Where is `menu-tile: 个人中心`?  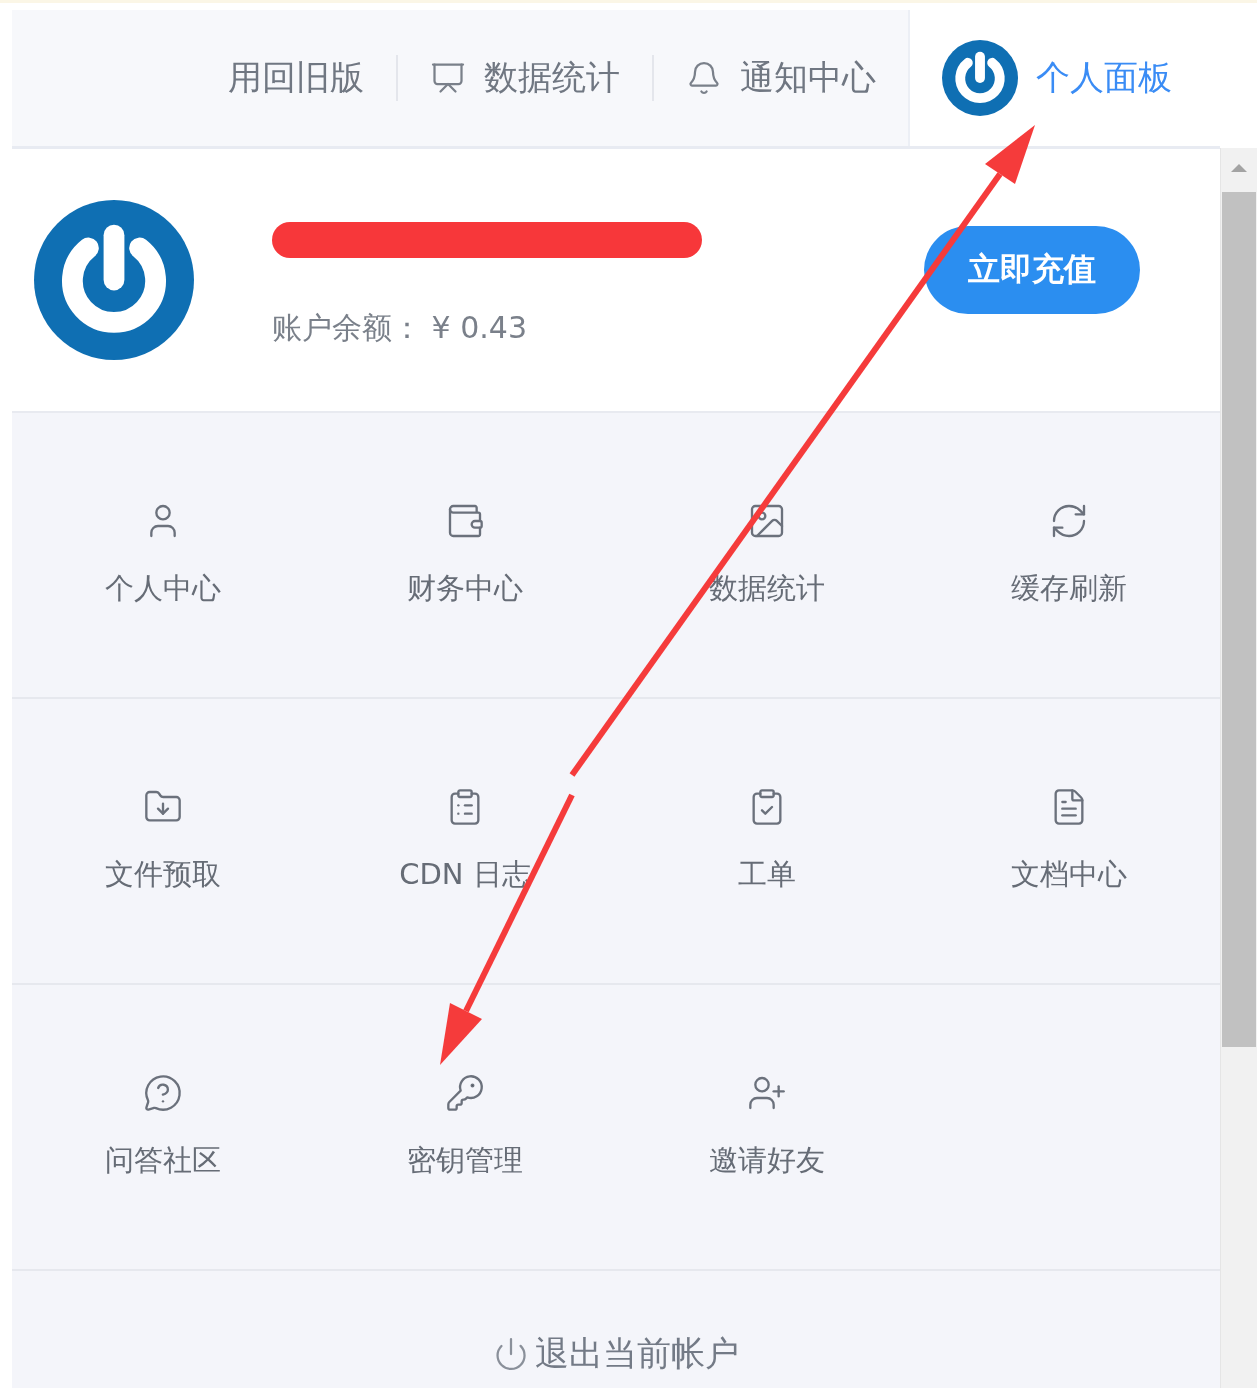
menu-tile: 个人中心 is located at coordinates (163, 556).